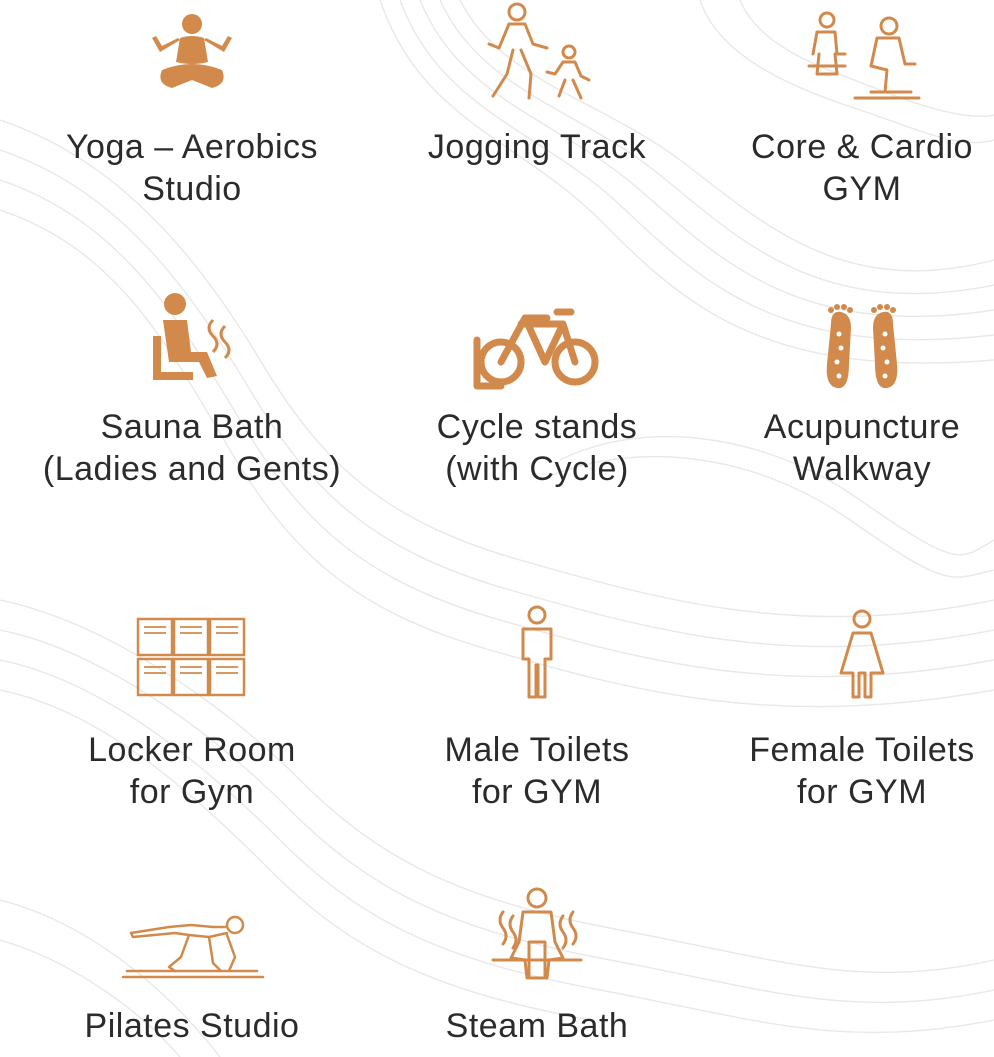 Image resolution: width=994 pixels, height=1057 pixels. What do you see at coordinates (862, 469) in the screenshot?
I see `amenity-label-line2: Walkway` at bounding box center [862, 469].